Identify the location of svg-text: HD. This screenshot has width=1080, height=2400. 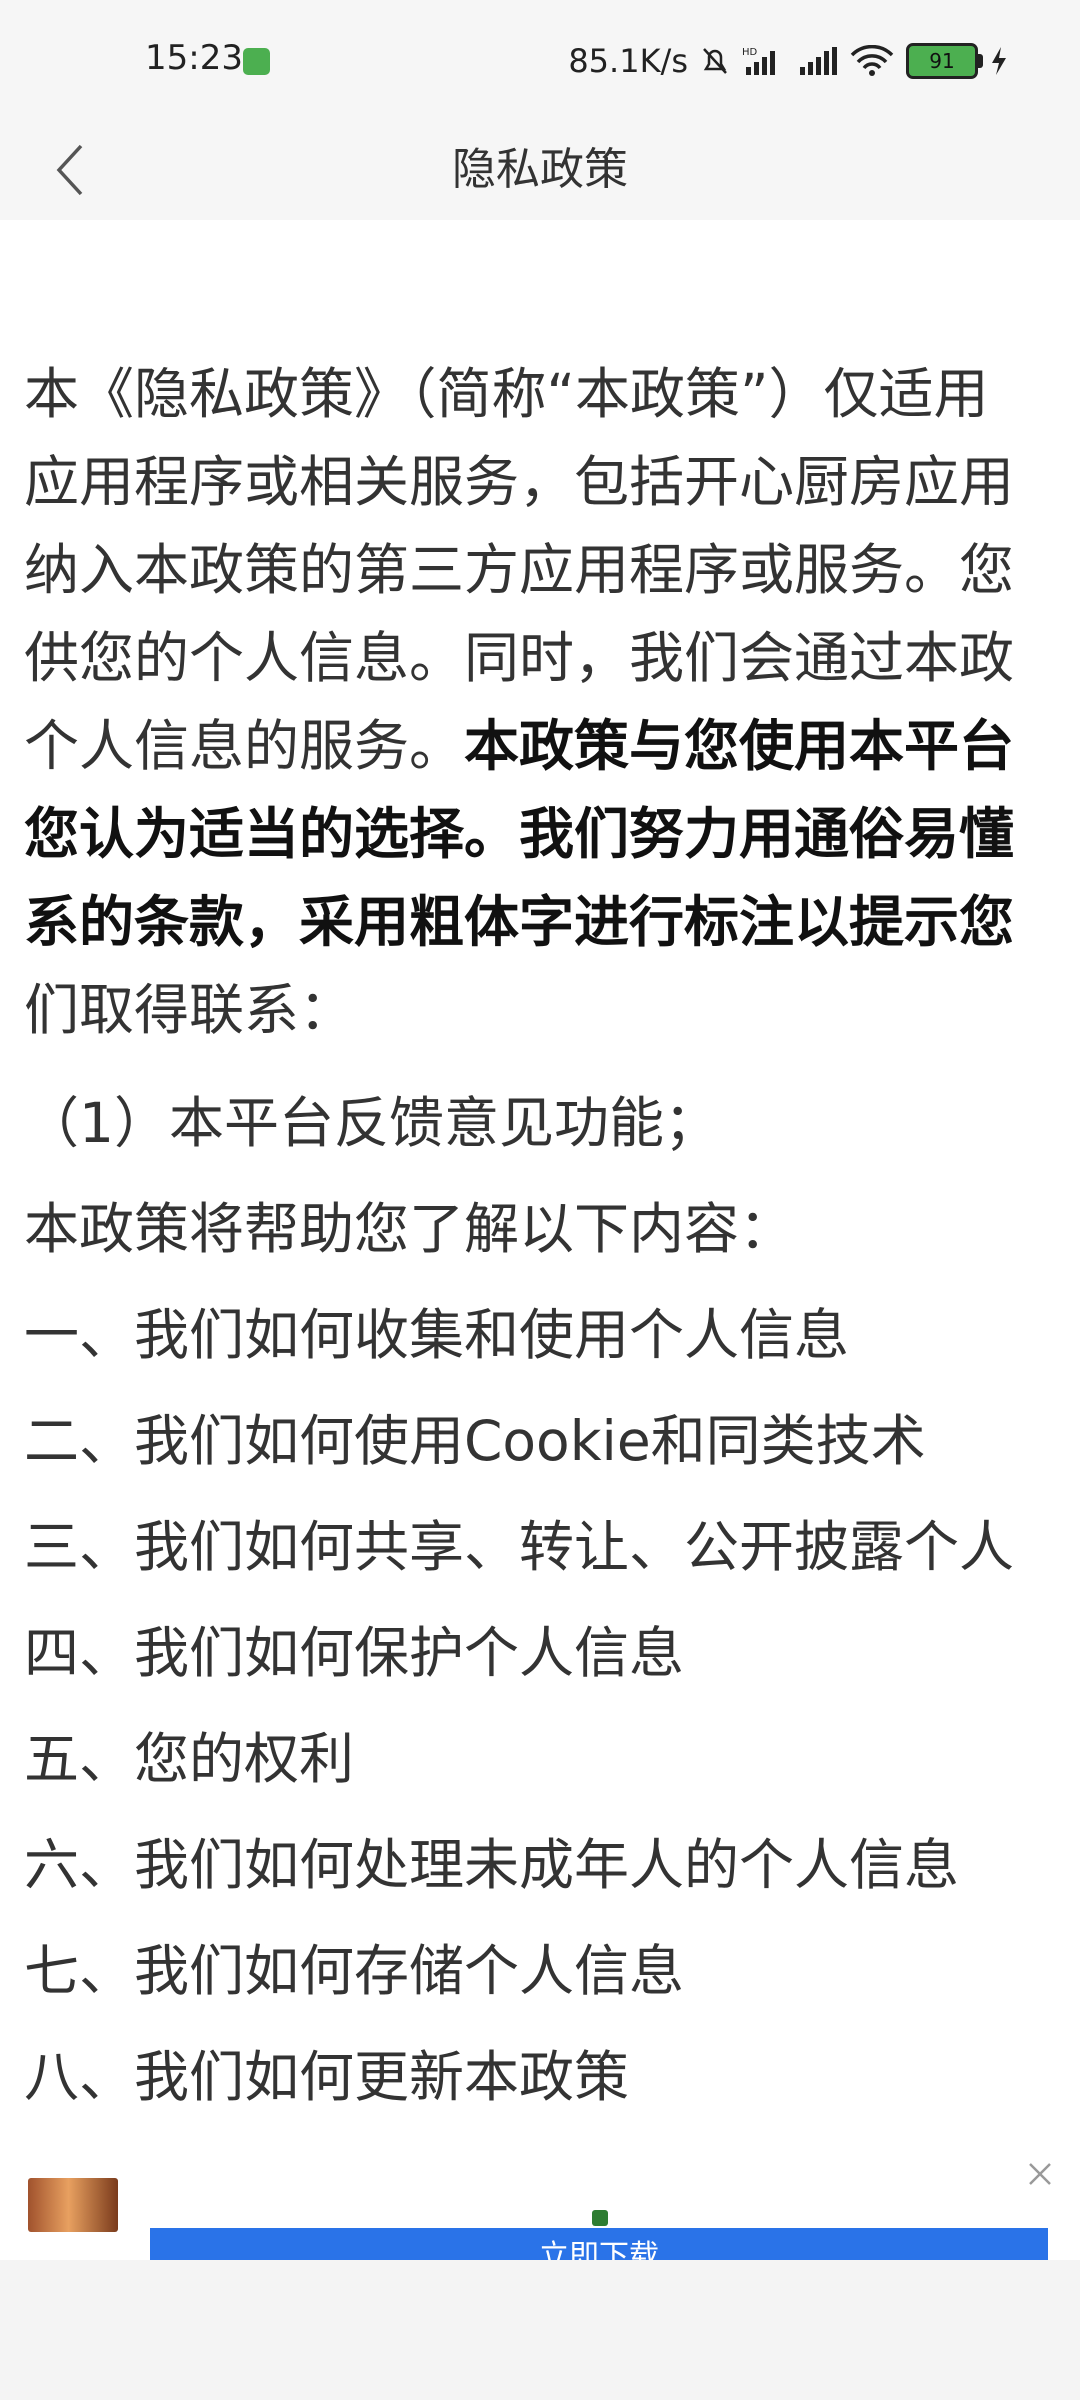
(750, 52).